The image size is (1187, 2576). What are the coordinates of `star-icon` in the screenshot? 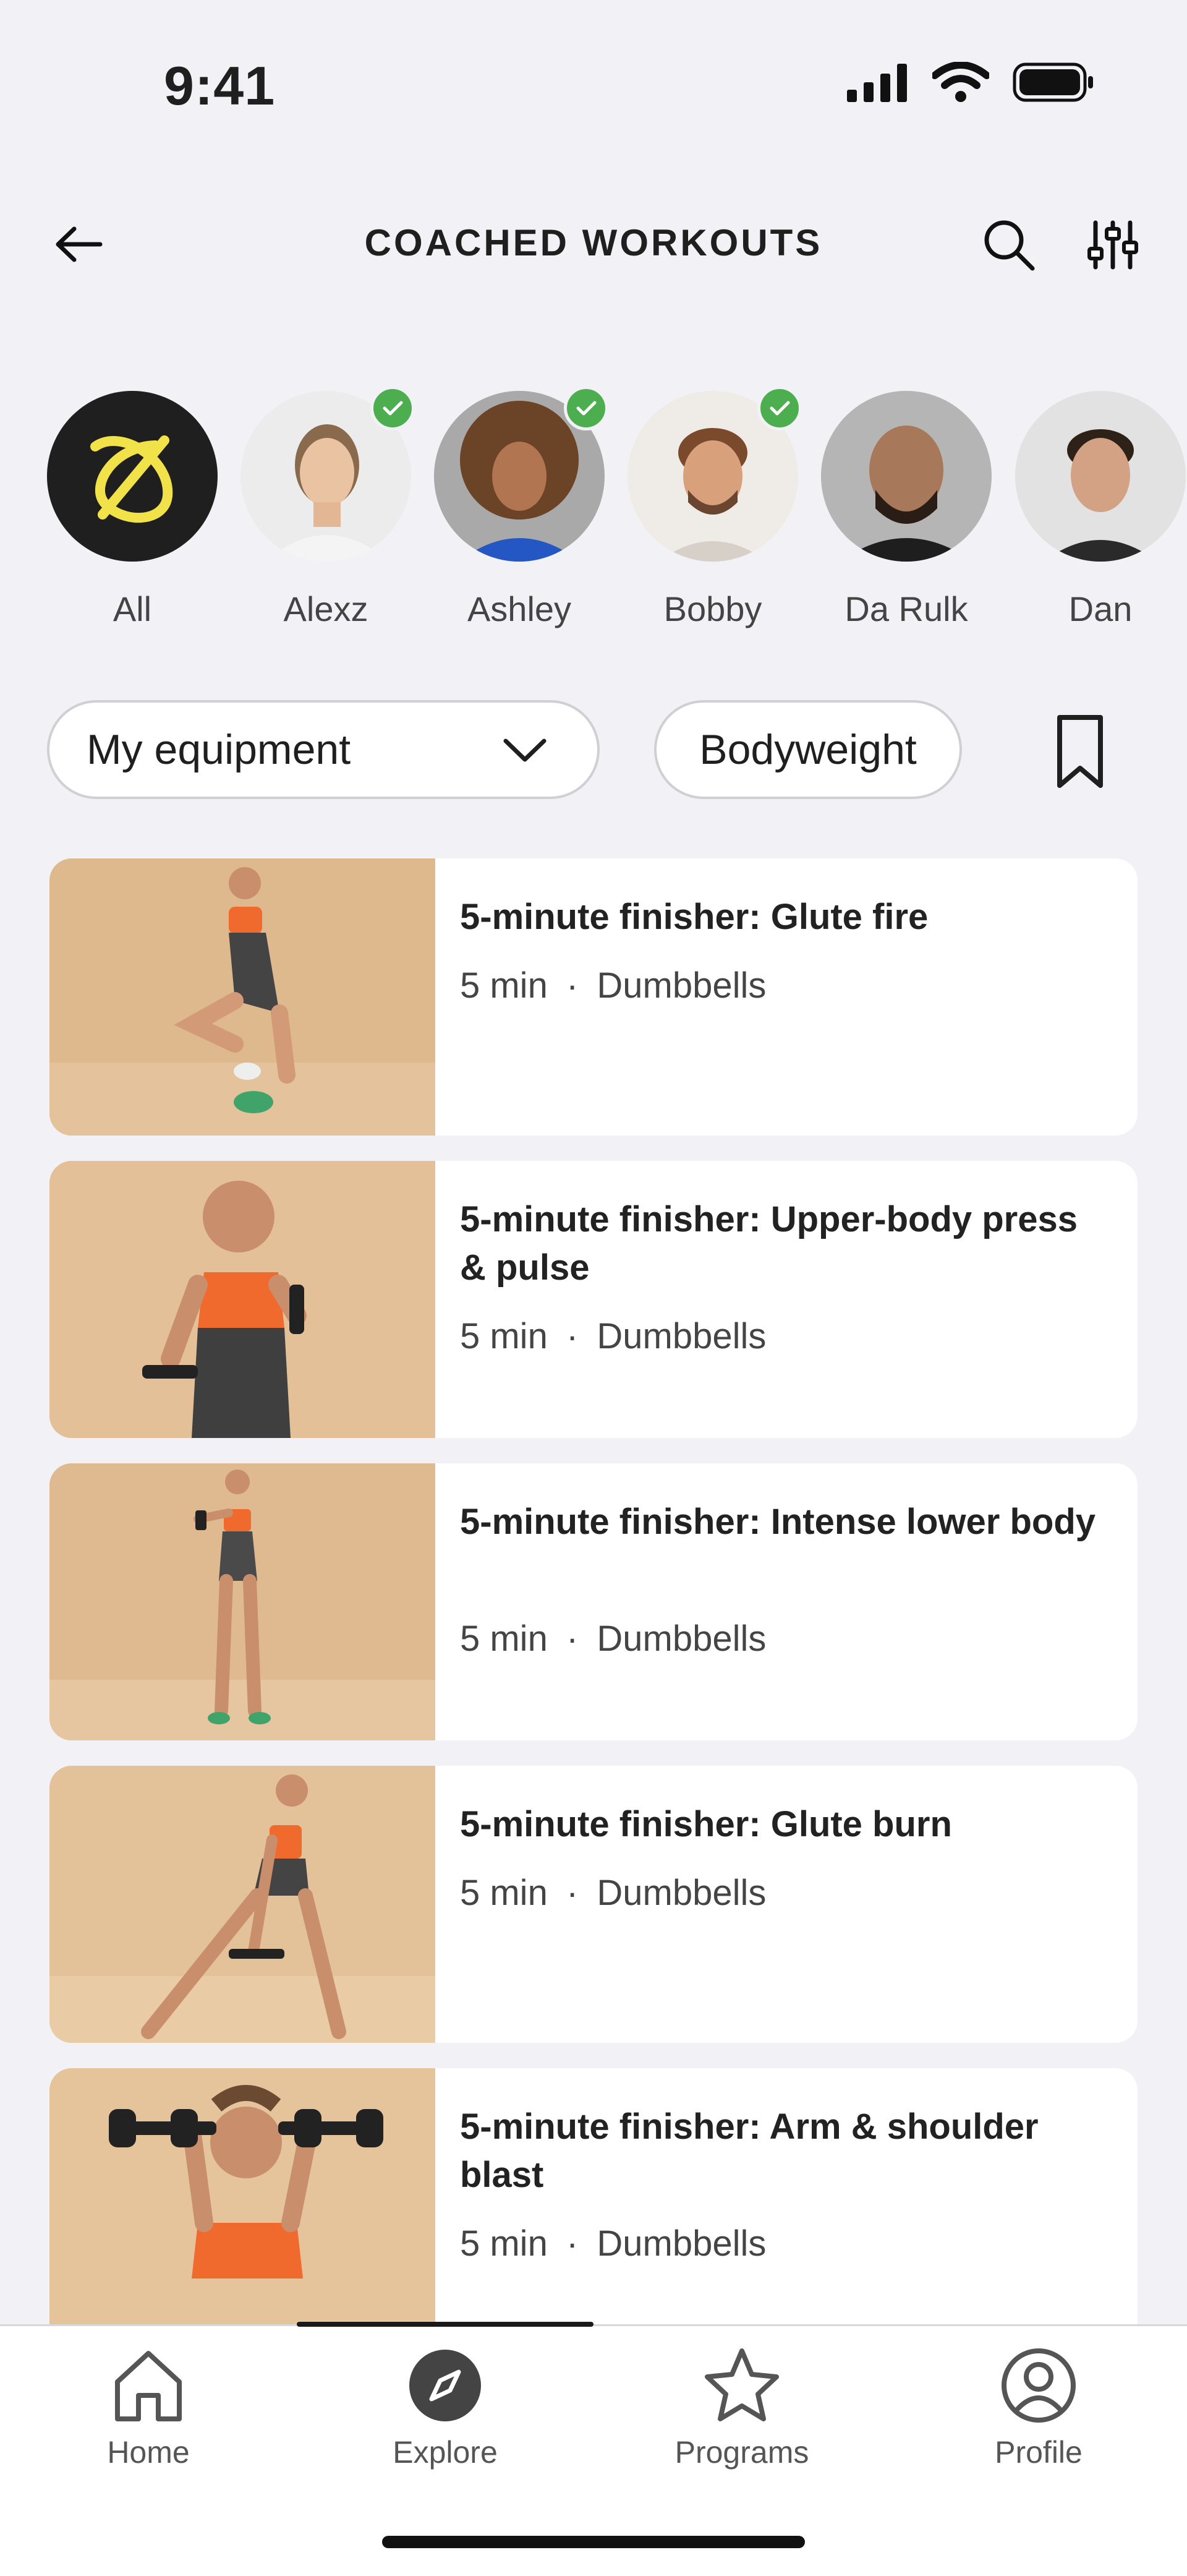 It's located at (742, 2384).